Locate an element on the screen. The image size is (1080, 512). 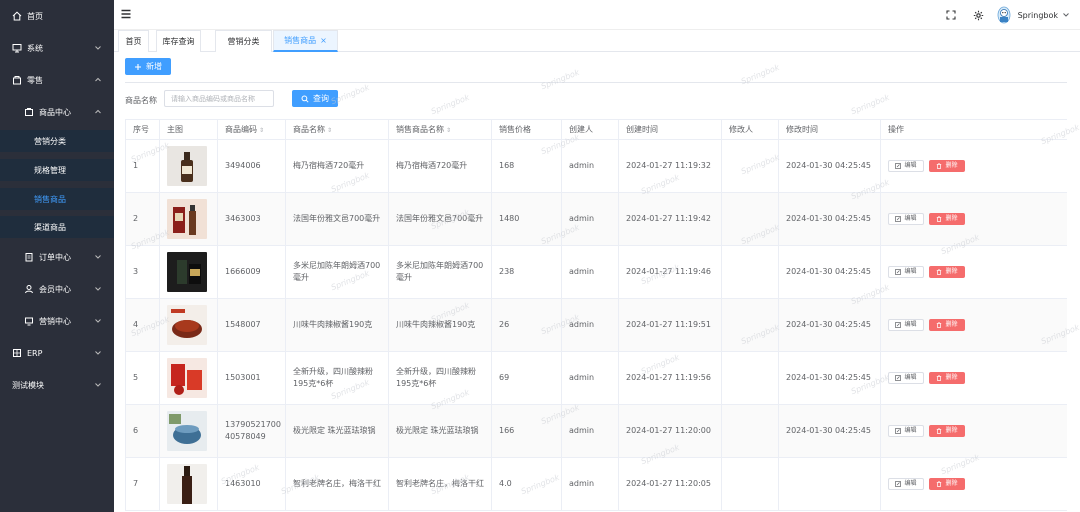
sidebar-item-label: 营销中心 is located at coordinates (55, 321).